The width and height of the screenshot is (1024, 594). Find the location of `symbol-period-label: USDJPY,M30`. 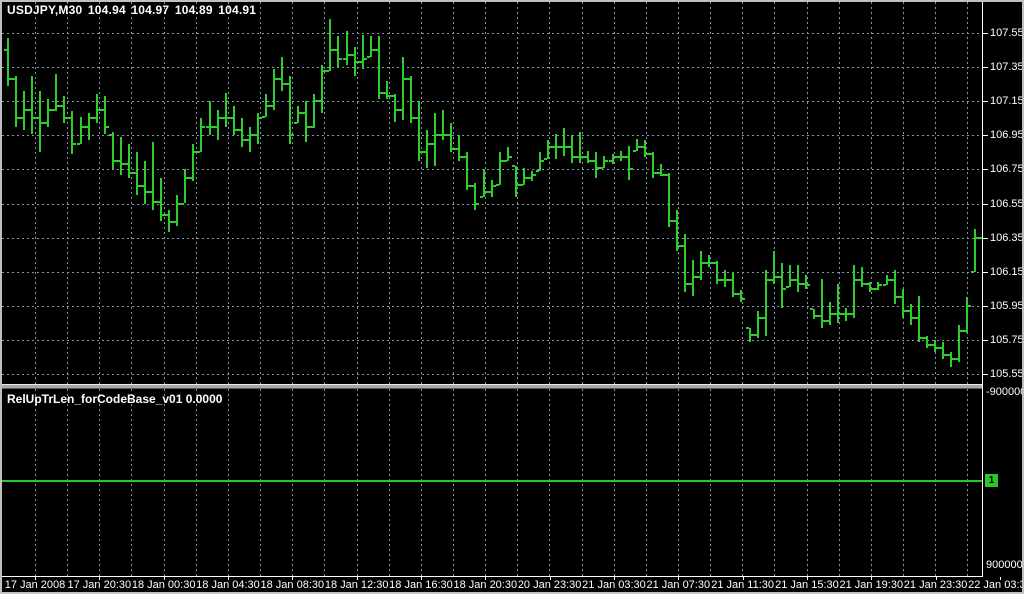

symbol-period-label: USDJPY,M30 is located at coordinates (45, 10).